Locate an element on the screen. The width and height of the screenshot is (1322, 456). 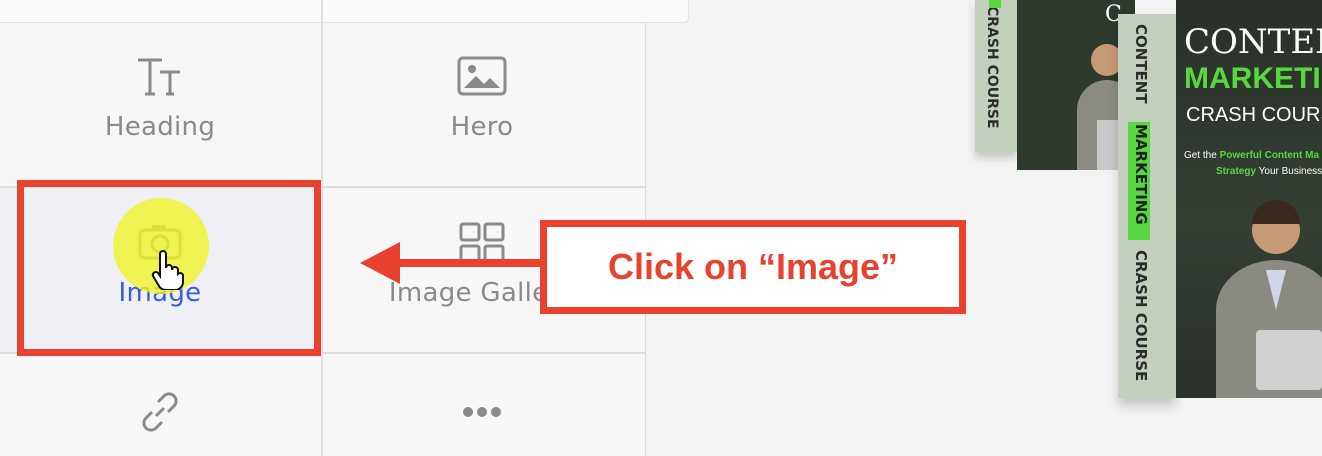
image-icon is located at coordinates (482, 76).